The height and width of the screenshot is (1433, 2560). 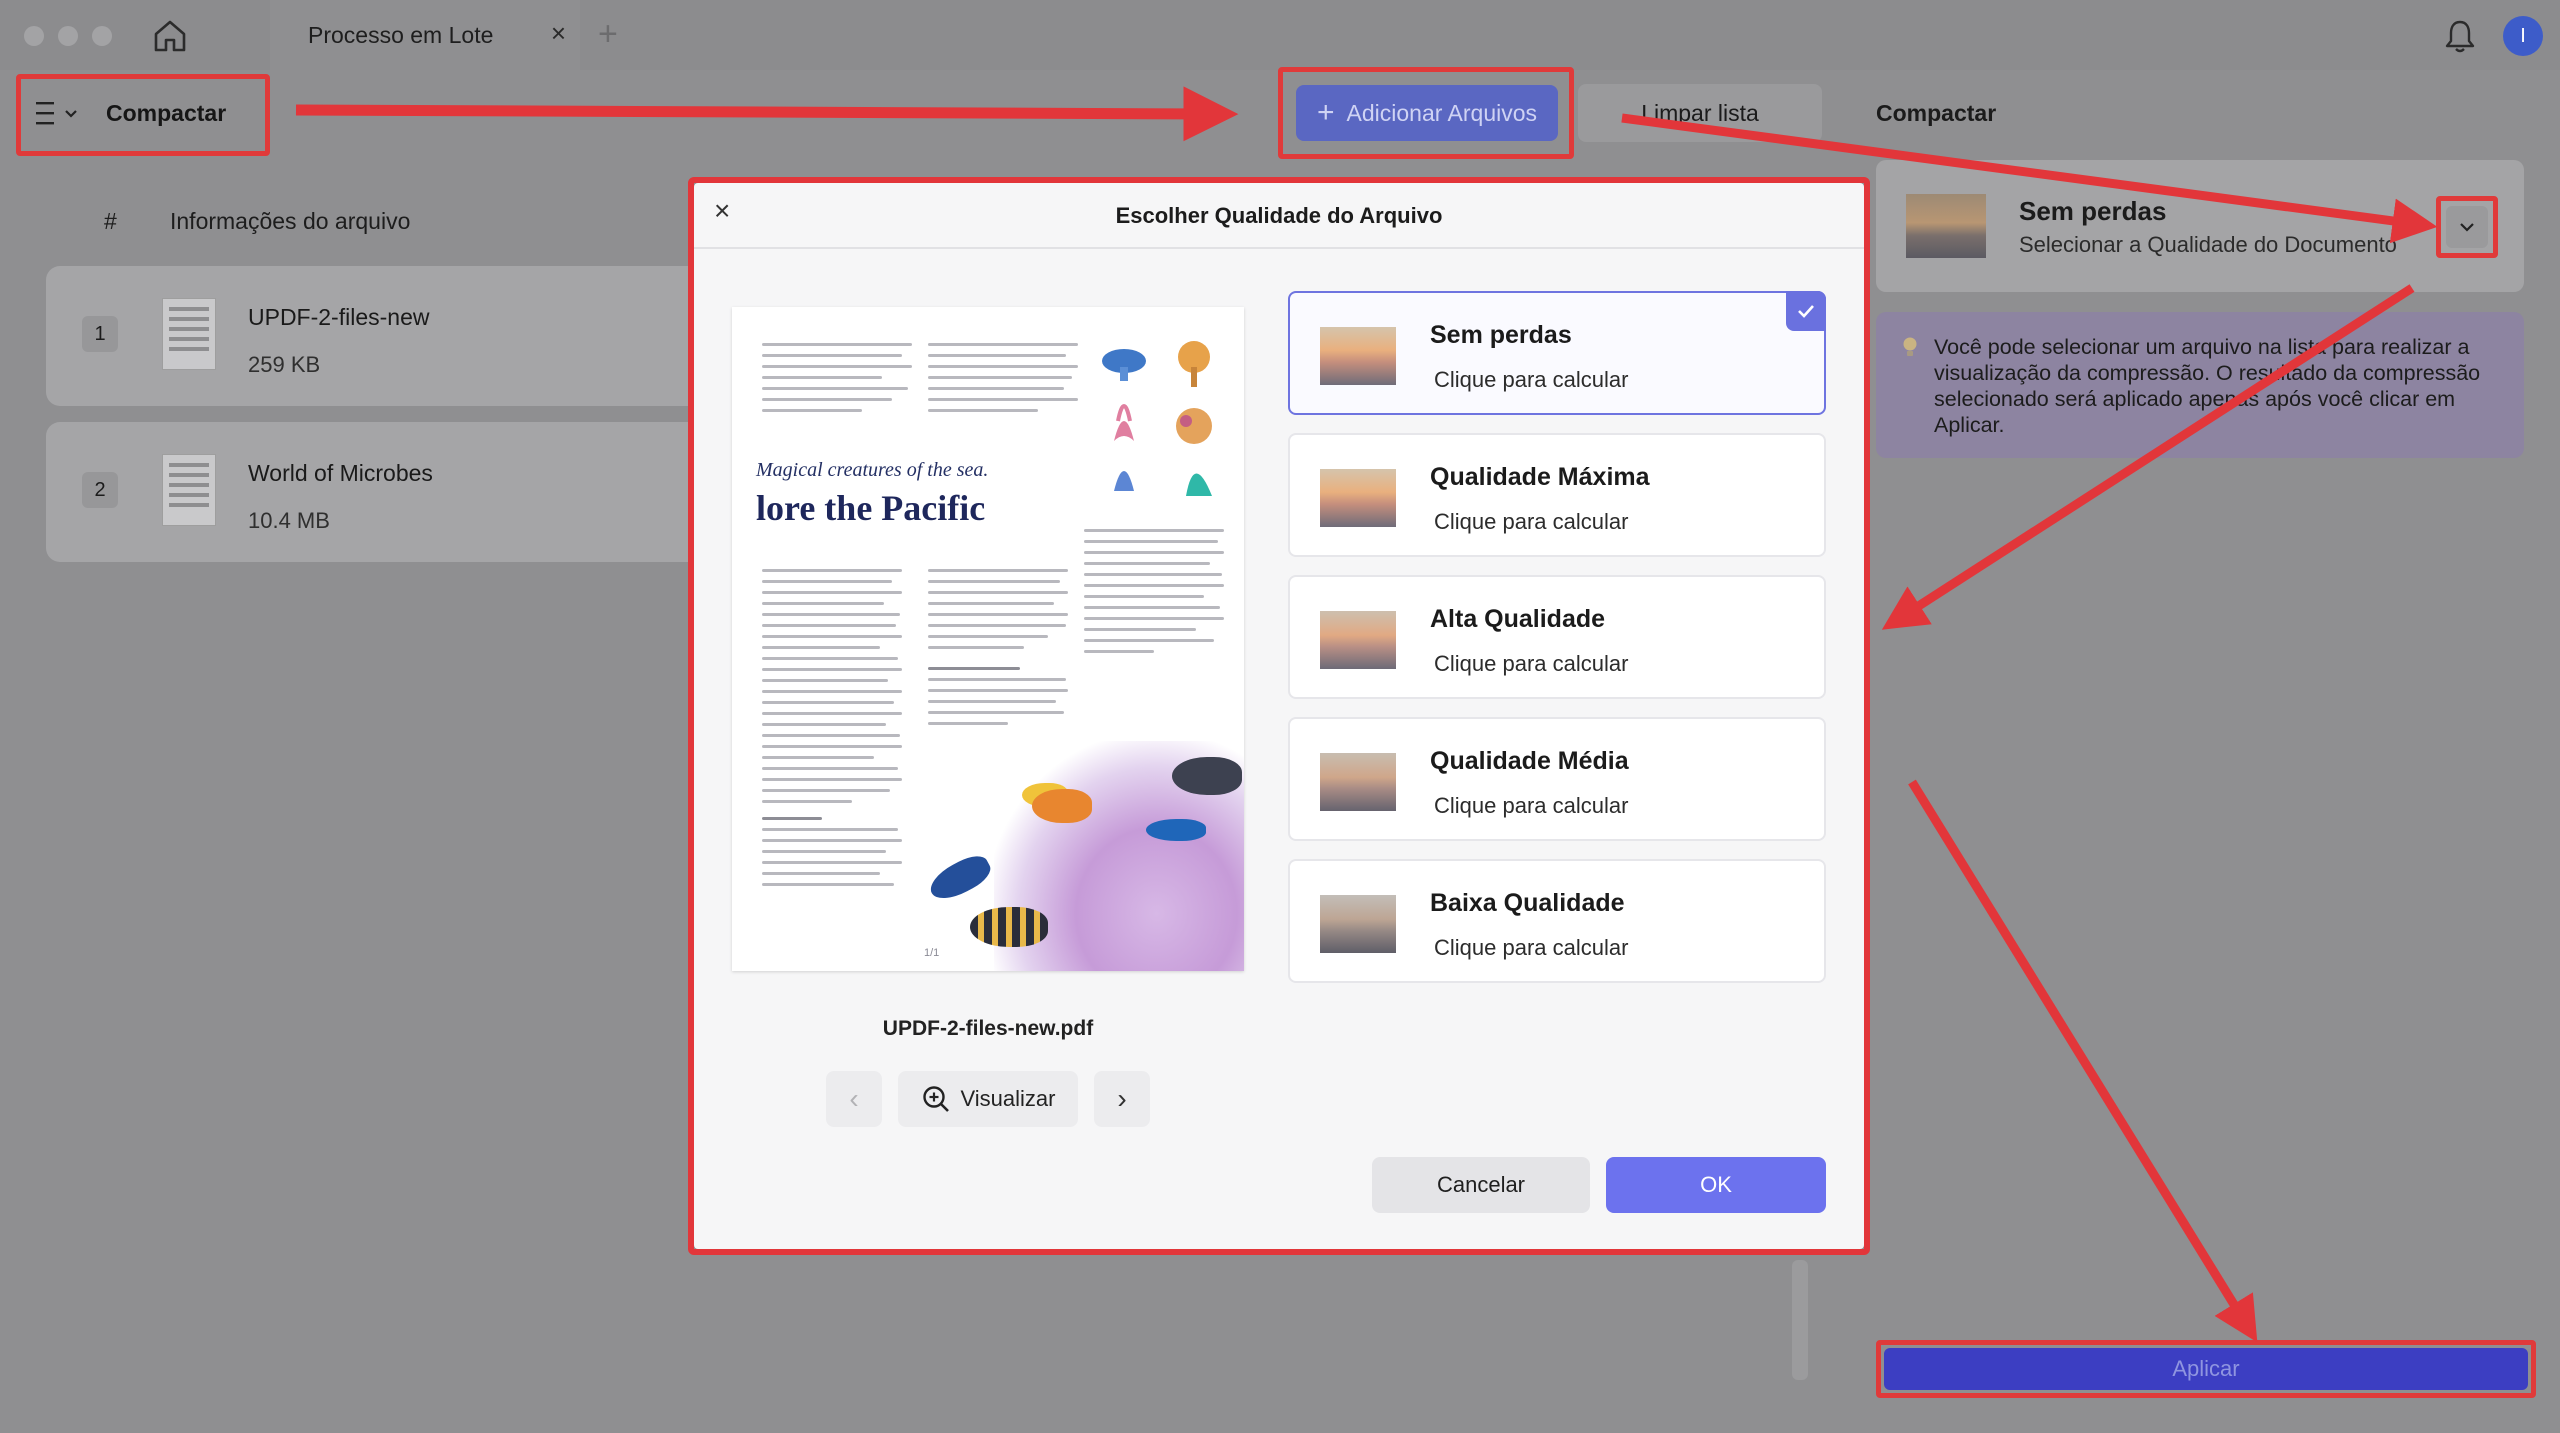 What do you see at coordinates (34, 36) in the screenshot?
I see `window-close-dot` at bounding box center [34, 36].